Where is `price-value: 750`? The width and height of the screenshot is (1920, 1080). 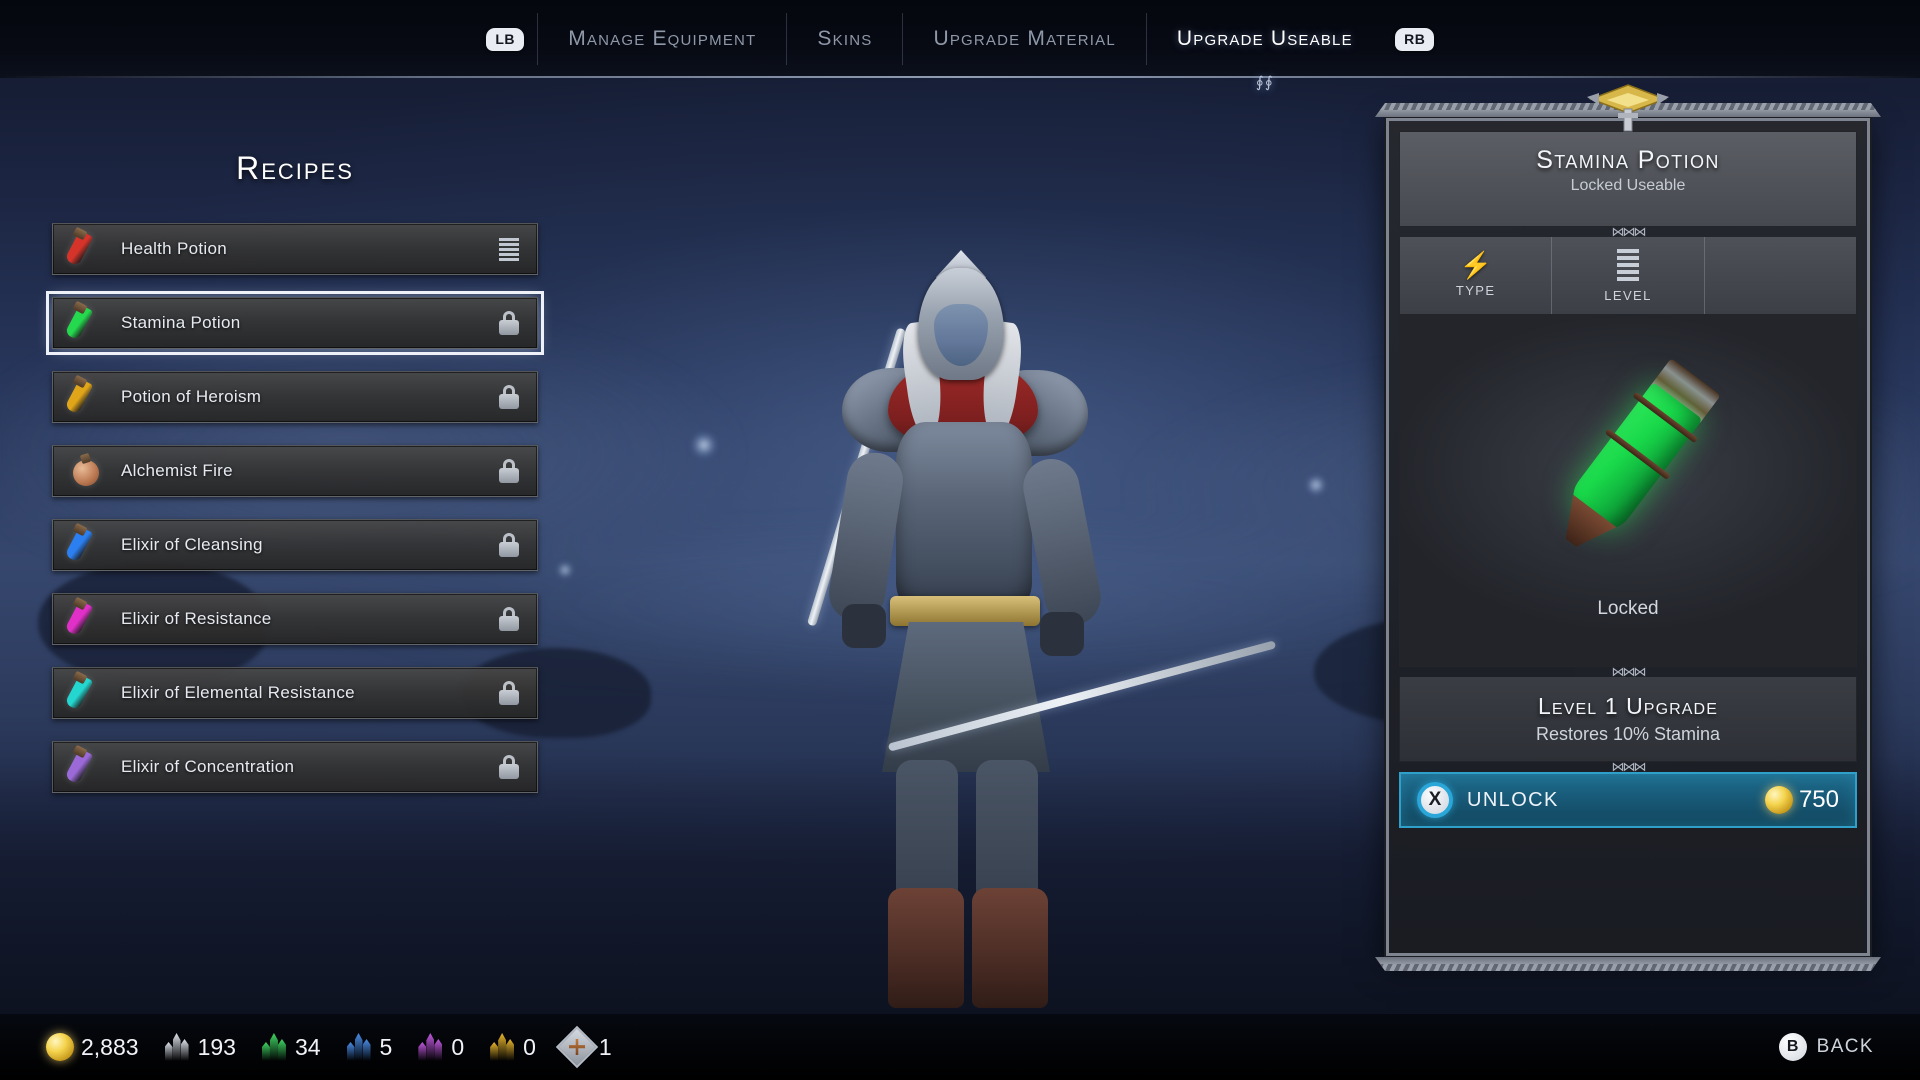
price-value: 750 is located at coordinates (1818, 799).